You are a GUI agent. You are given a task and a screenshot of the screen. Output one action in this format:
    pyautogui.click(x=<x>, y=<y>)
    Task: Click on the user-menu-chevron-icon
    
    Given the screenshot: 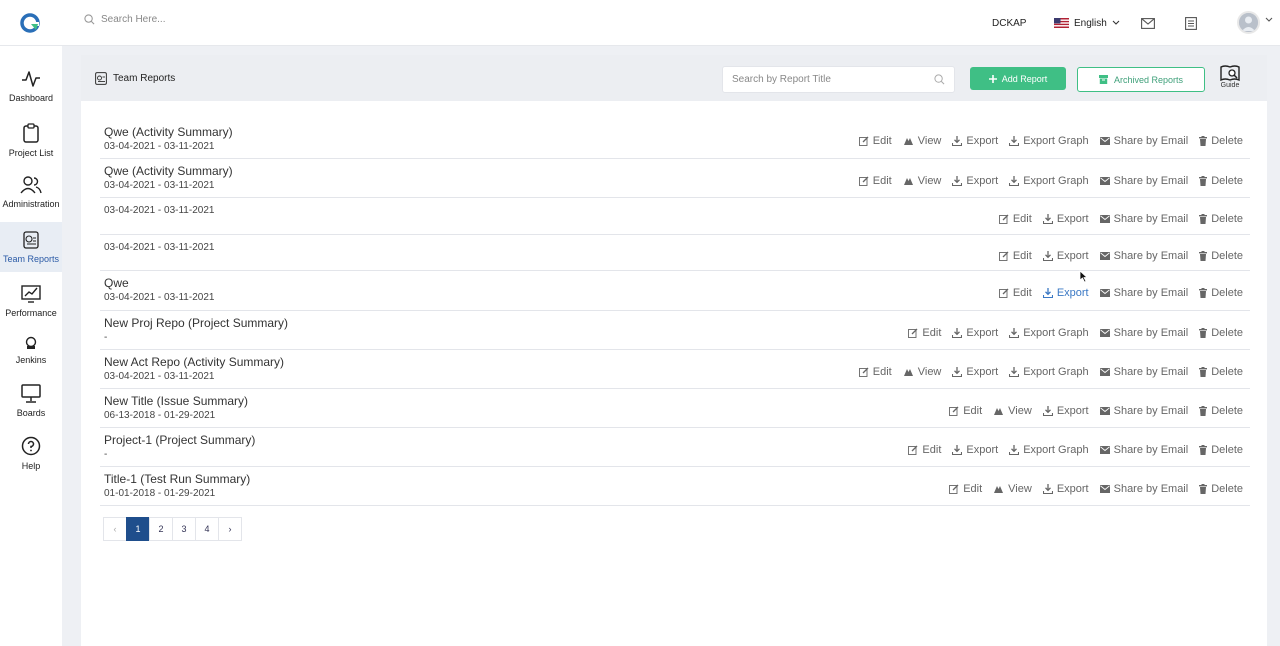 What is the action you would take?
    pyautogui.click(x=1269, y=20)
    